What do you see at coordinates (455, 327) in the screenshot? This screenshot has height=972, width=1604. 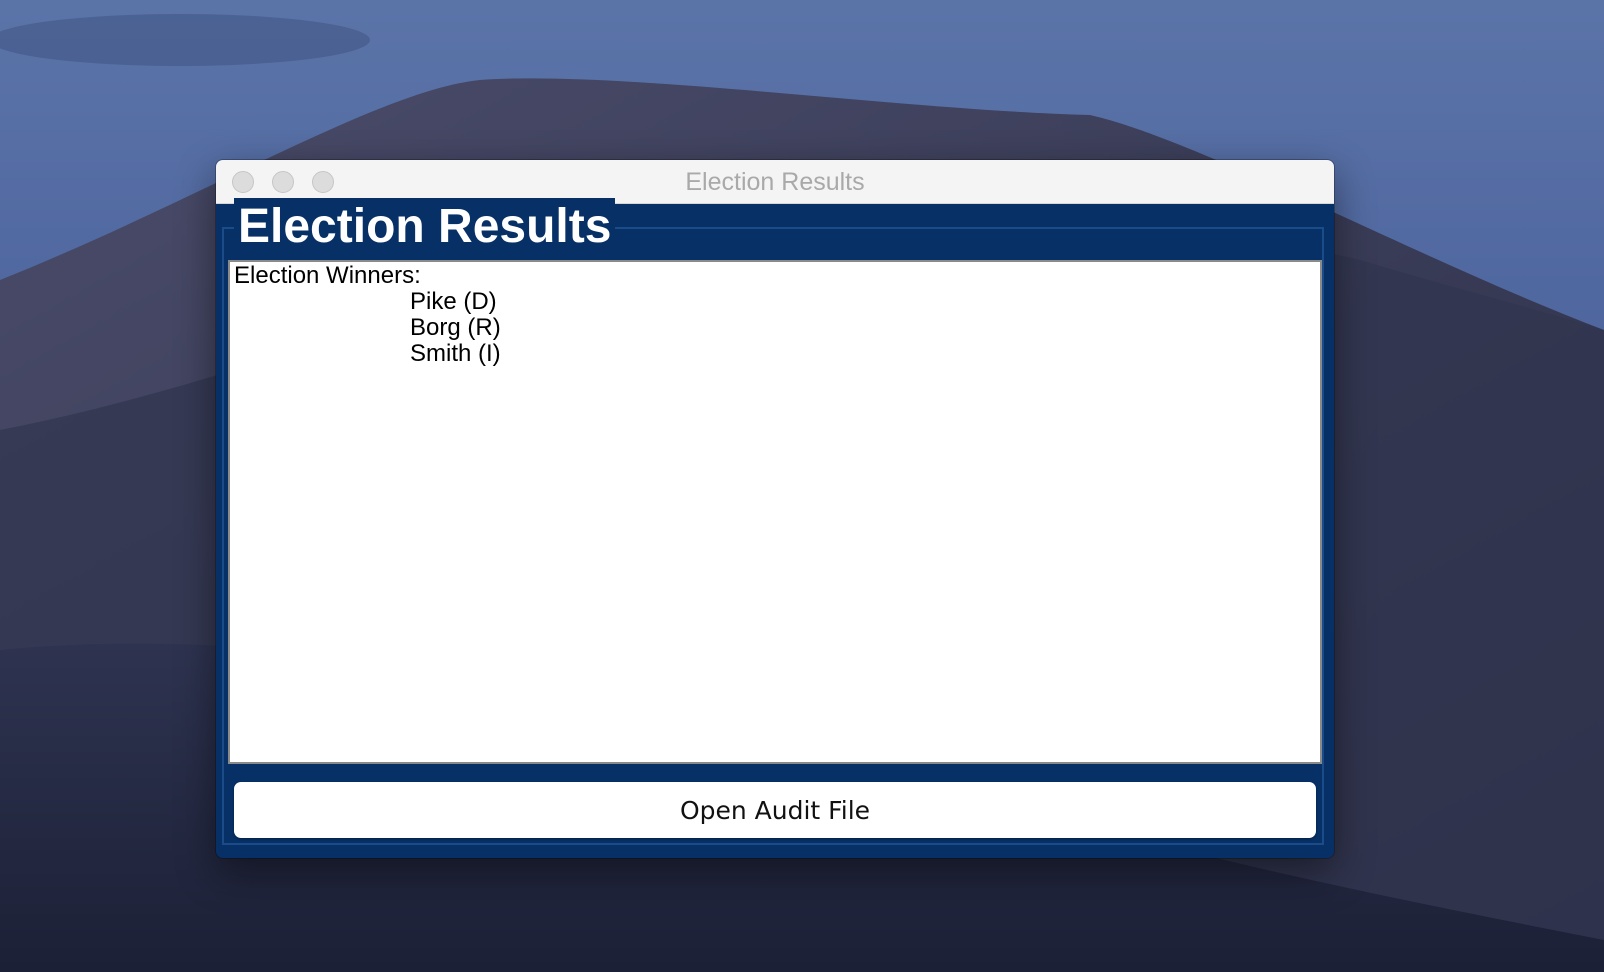 I see `winner-item: Borg (R)` at bounding box center [455, 327].